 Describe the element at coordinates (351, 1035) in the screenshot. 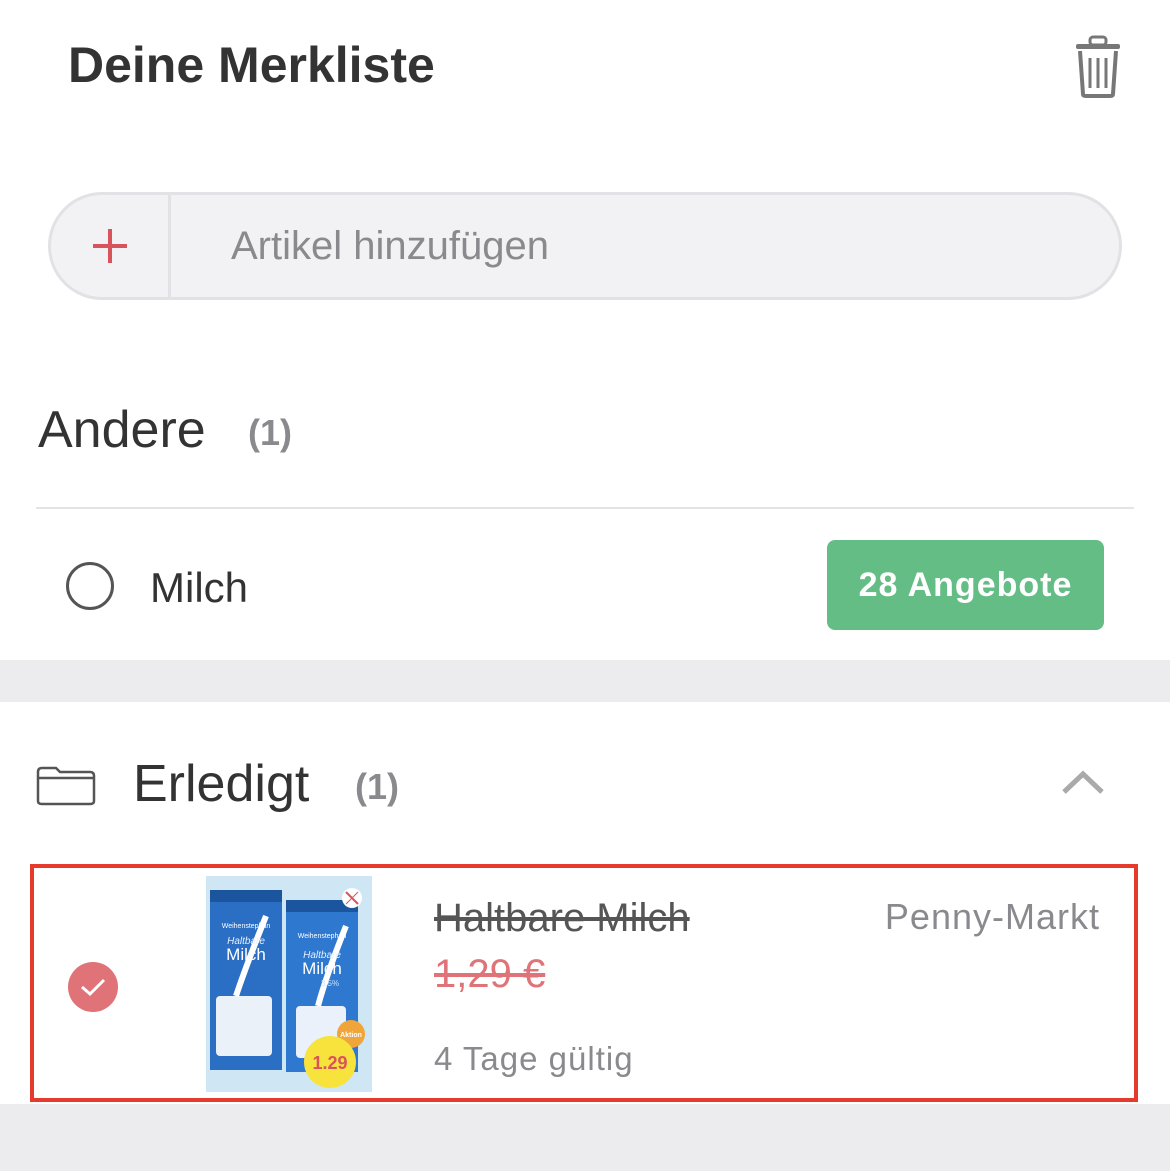

I see `product-badge: Aktion` at that location.